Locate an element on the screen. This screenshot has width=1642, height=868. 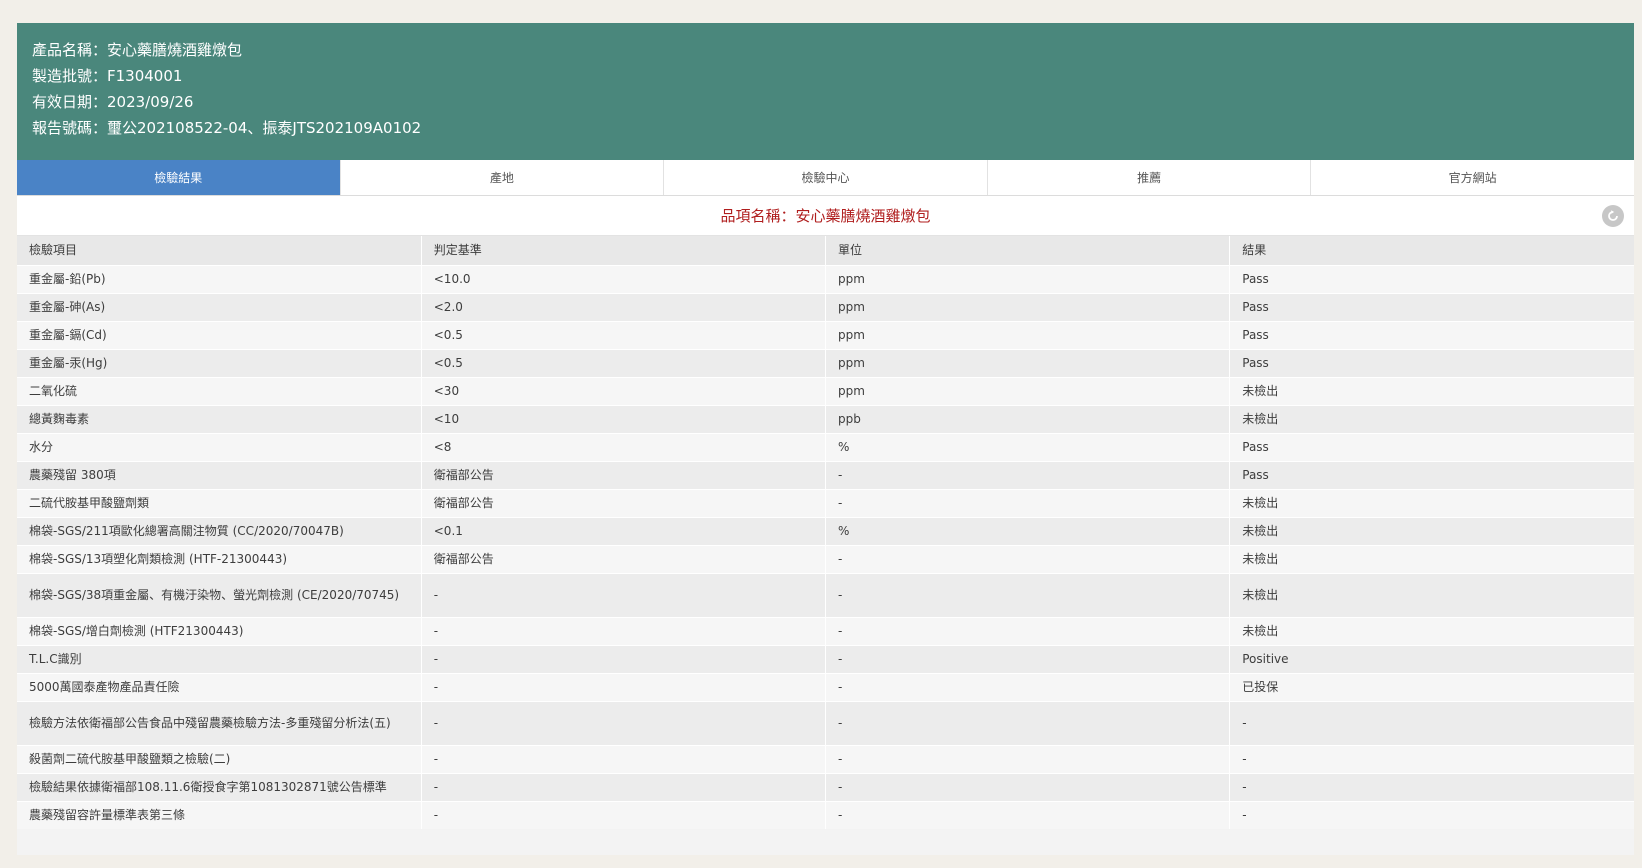
table-row: 5000萬國泰產物產品責任險 - - 已投保 is located at coordinates (825, 687).